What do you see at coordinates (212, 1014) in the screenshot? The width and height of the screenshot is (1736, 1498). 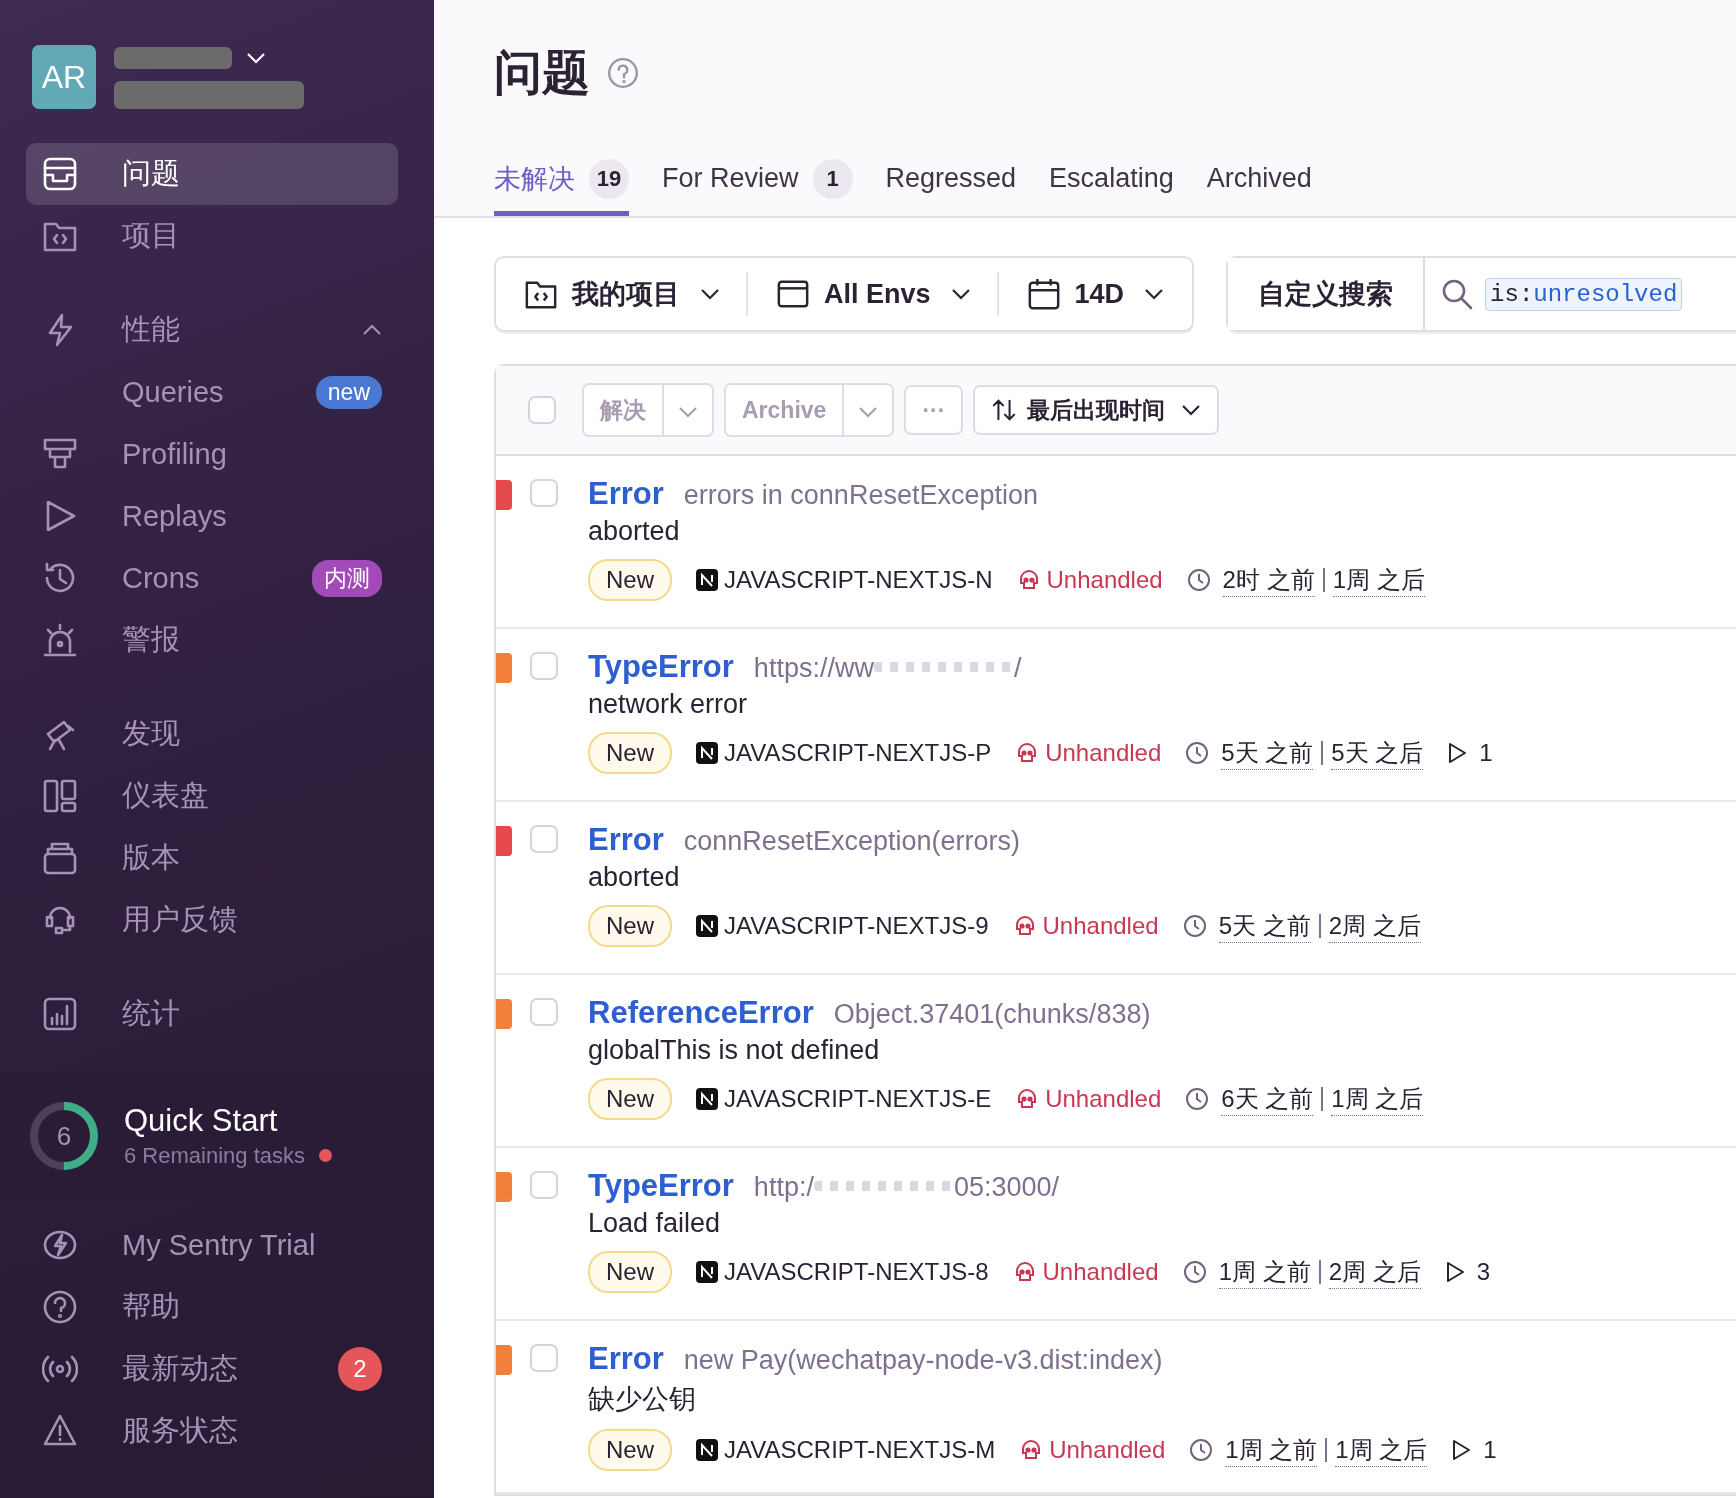 I see `sidebar-item: 统计` at bounding box center [212, 1014].